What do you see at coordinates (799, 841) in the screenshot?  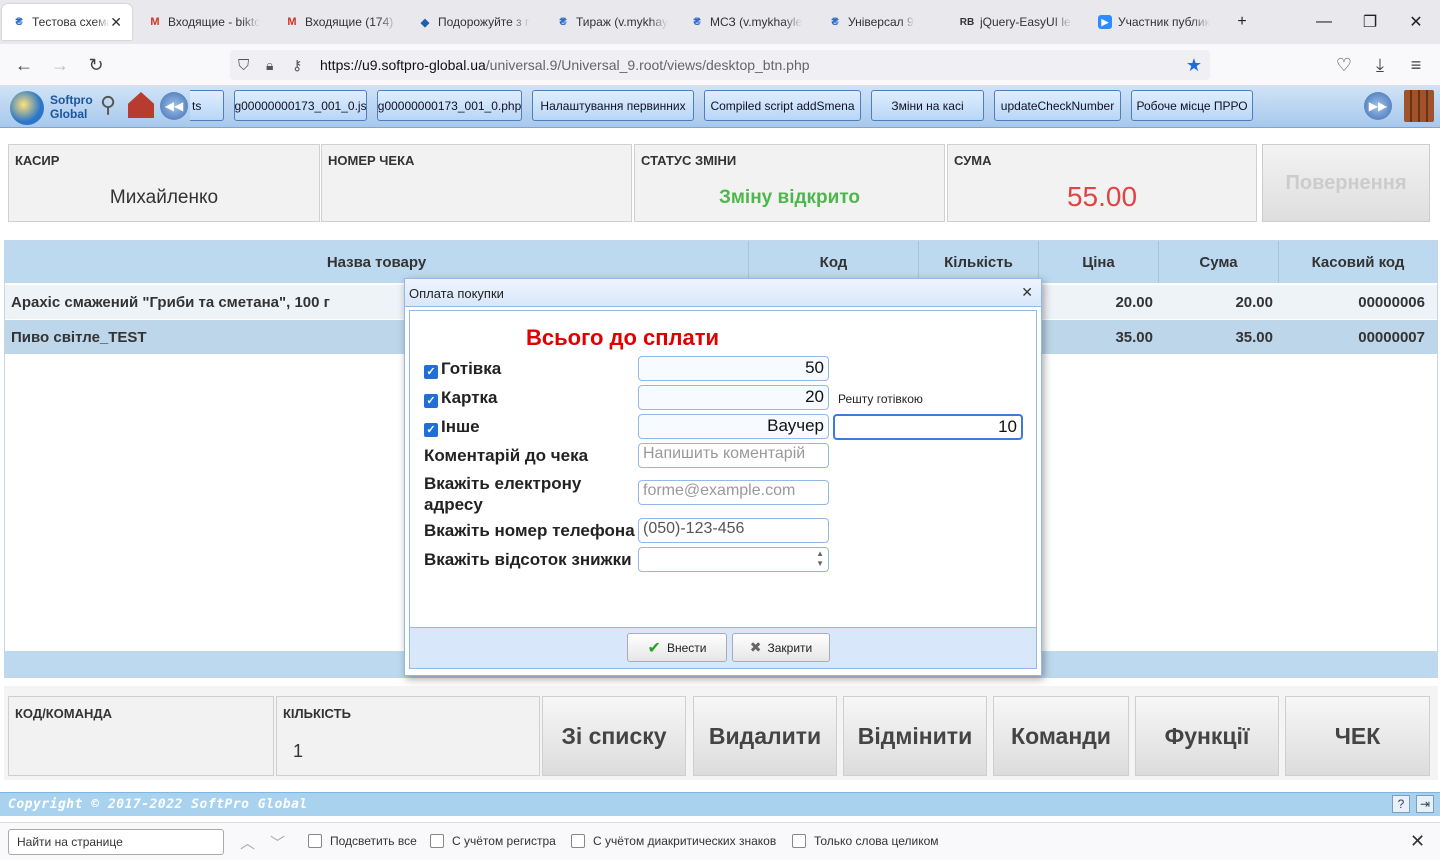 I see `checkbox-icon` at bounding box center [799, 841].